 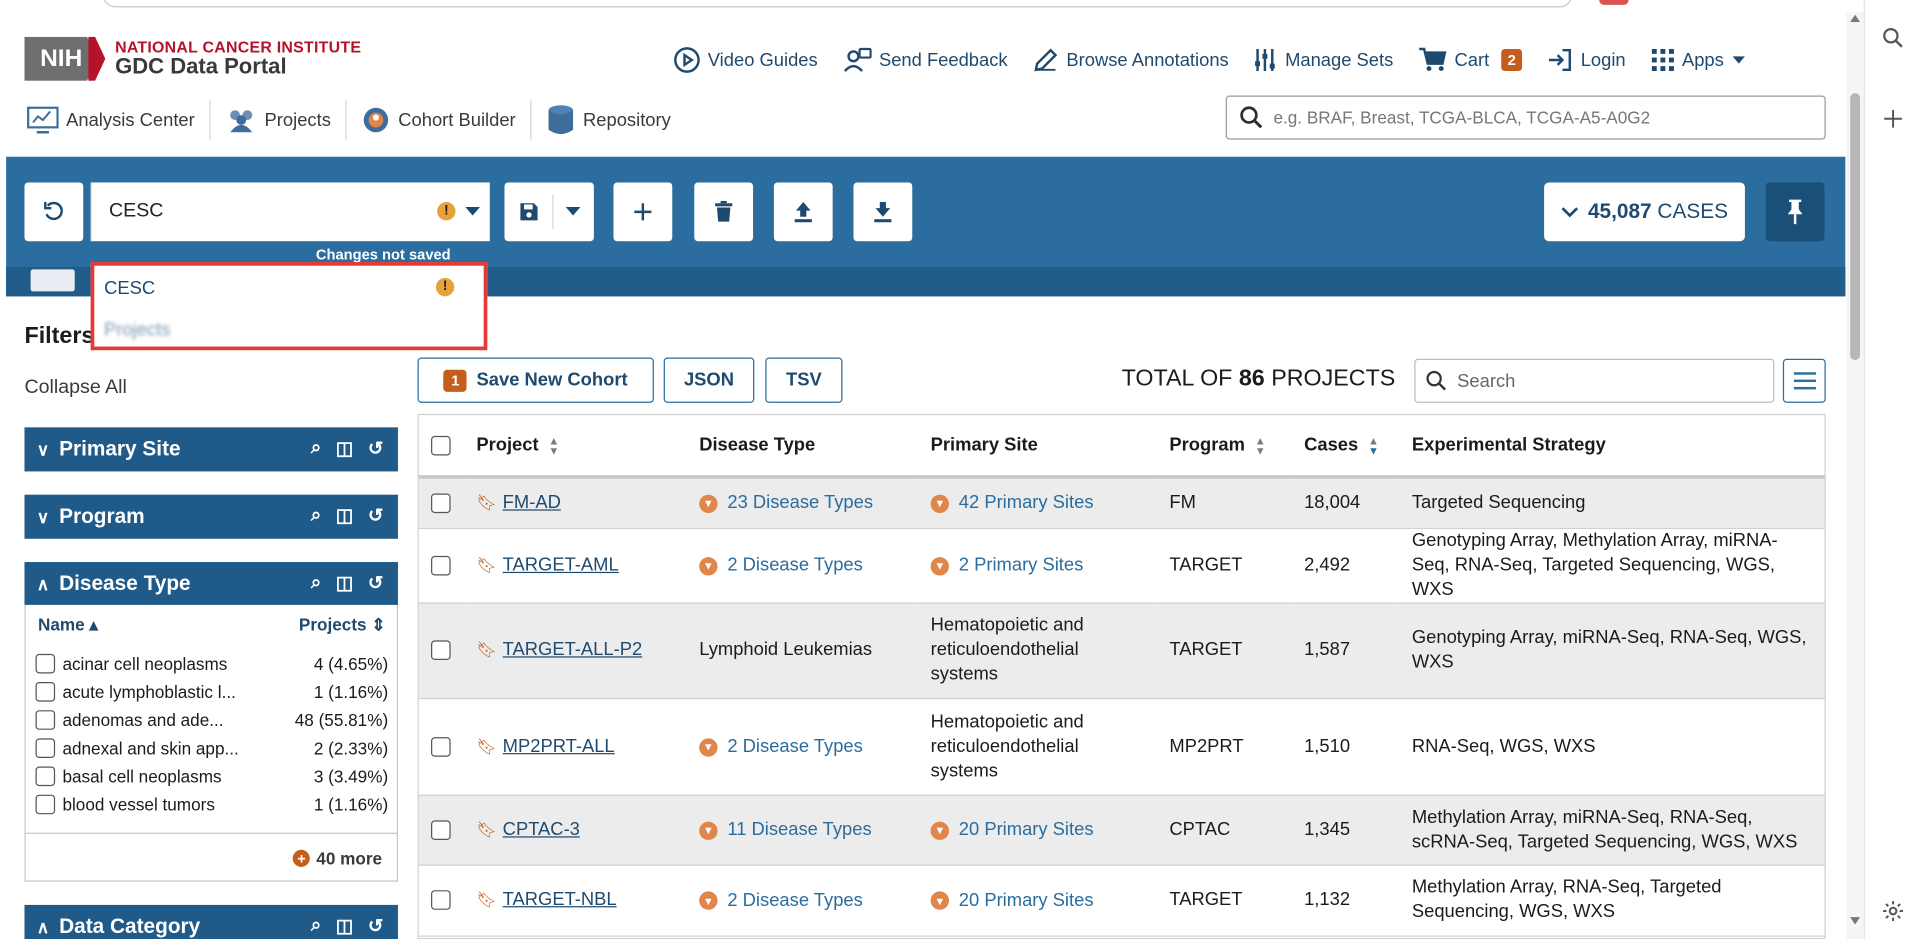 I want to click on subnav-cohort-builder: Cohort Builder, so click(x=439, y=120).